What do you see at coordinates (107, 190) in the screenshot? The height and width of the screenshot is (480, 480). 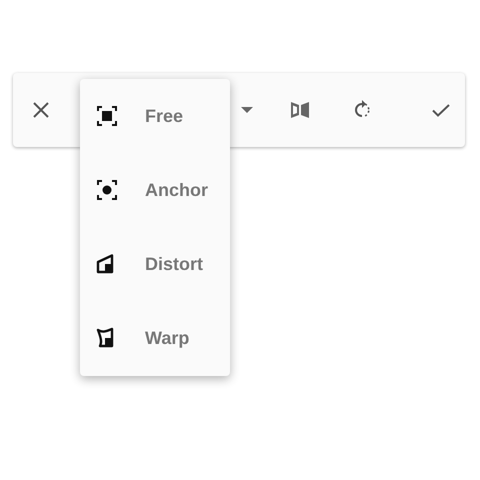 I see `anchor-icon` at bounding box center [107, 190].